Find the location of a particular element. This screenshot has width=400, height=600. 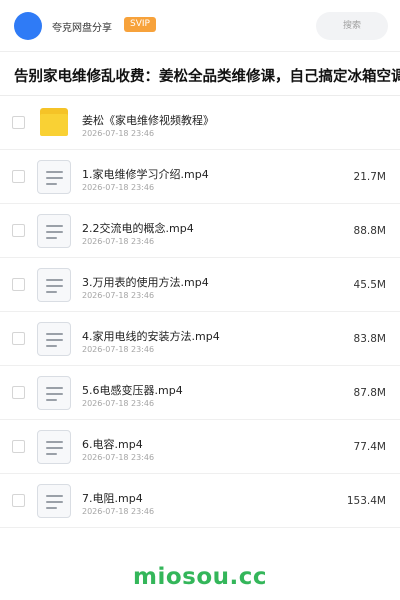

list-item: 5.6电感变压器.mp4 2026-07-18 23:46 87.8M is located at coordinates (200, 393).